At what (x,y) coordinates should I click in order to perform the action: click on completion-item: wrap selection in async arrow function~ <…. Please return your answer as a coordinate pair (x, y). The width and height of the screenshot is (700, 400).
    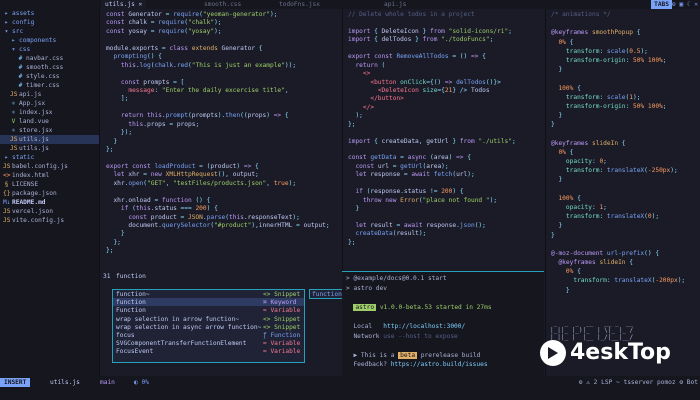
    Looking at the image, I should click on (208, 327).